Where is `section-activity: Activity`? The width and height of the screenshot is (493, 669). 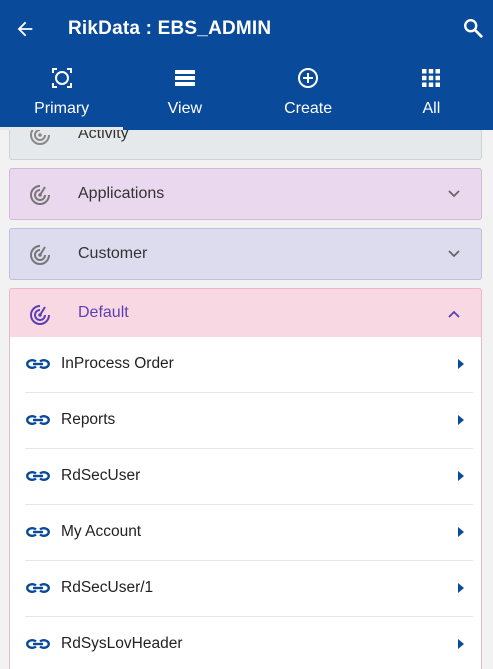
section-activity: Activity is located at coordinates (245, 145).